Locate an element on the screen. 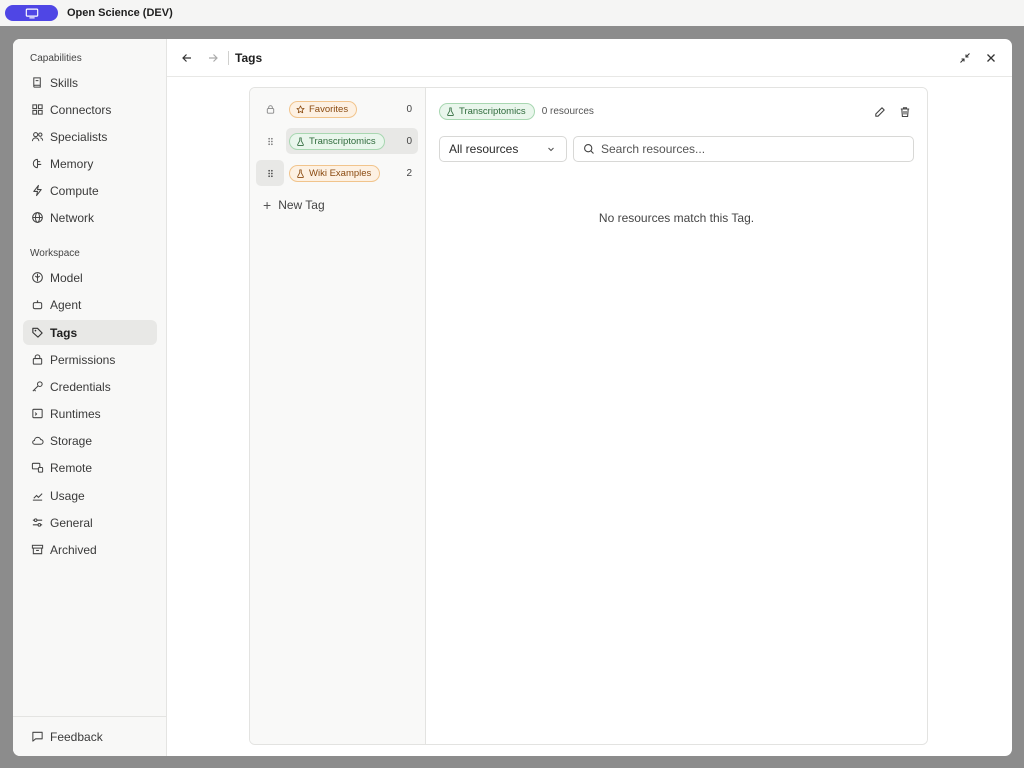 The image size is (1024, 768). selected-tag-chip: Transcriptomics is located at coordinates (487, 111).